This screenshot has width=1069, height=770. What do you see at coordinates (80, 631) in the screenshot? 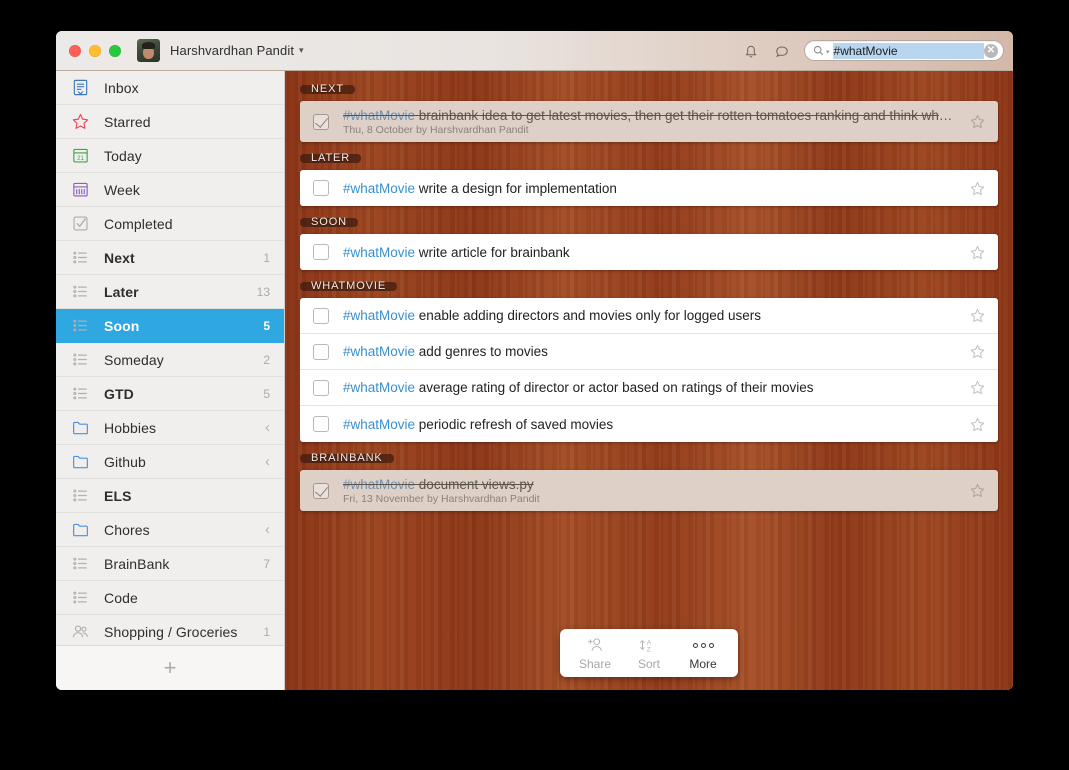
I see `people-icon` at bounding box center [80, 631].